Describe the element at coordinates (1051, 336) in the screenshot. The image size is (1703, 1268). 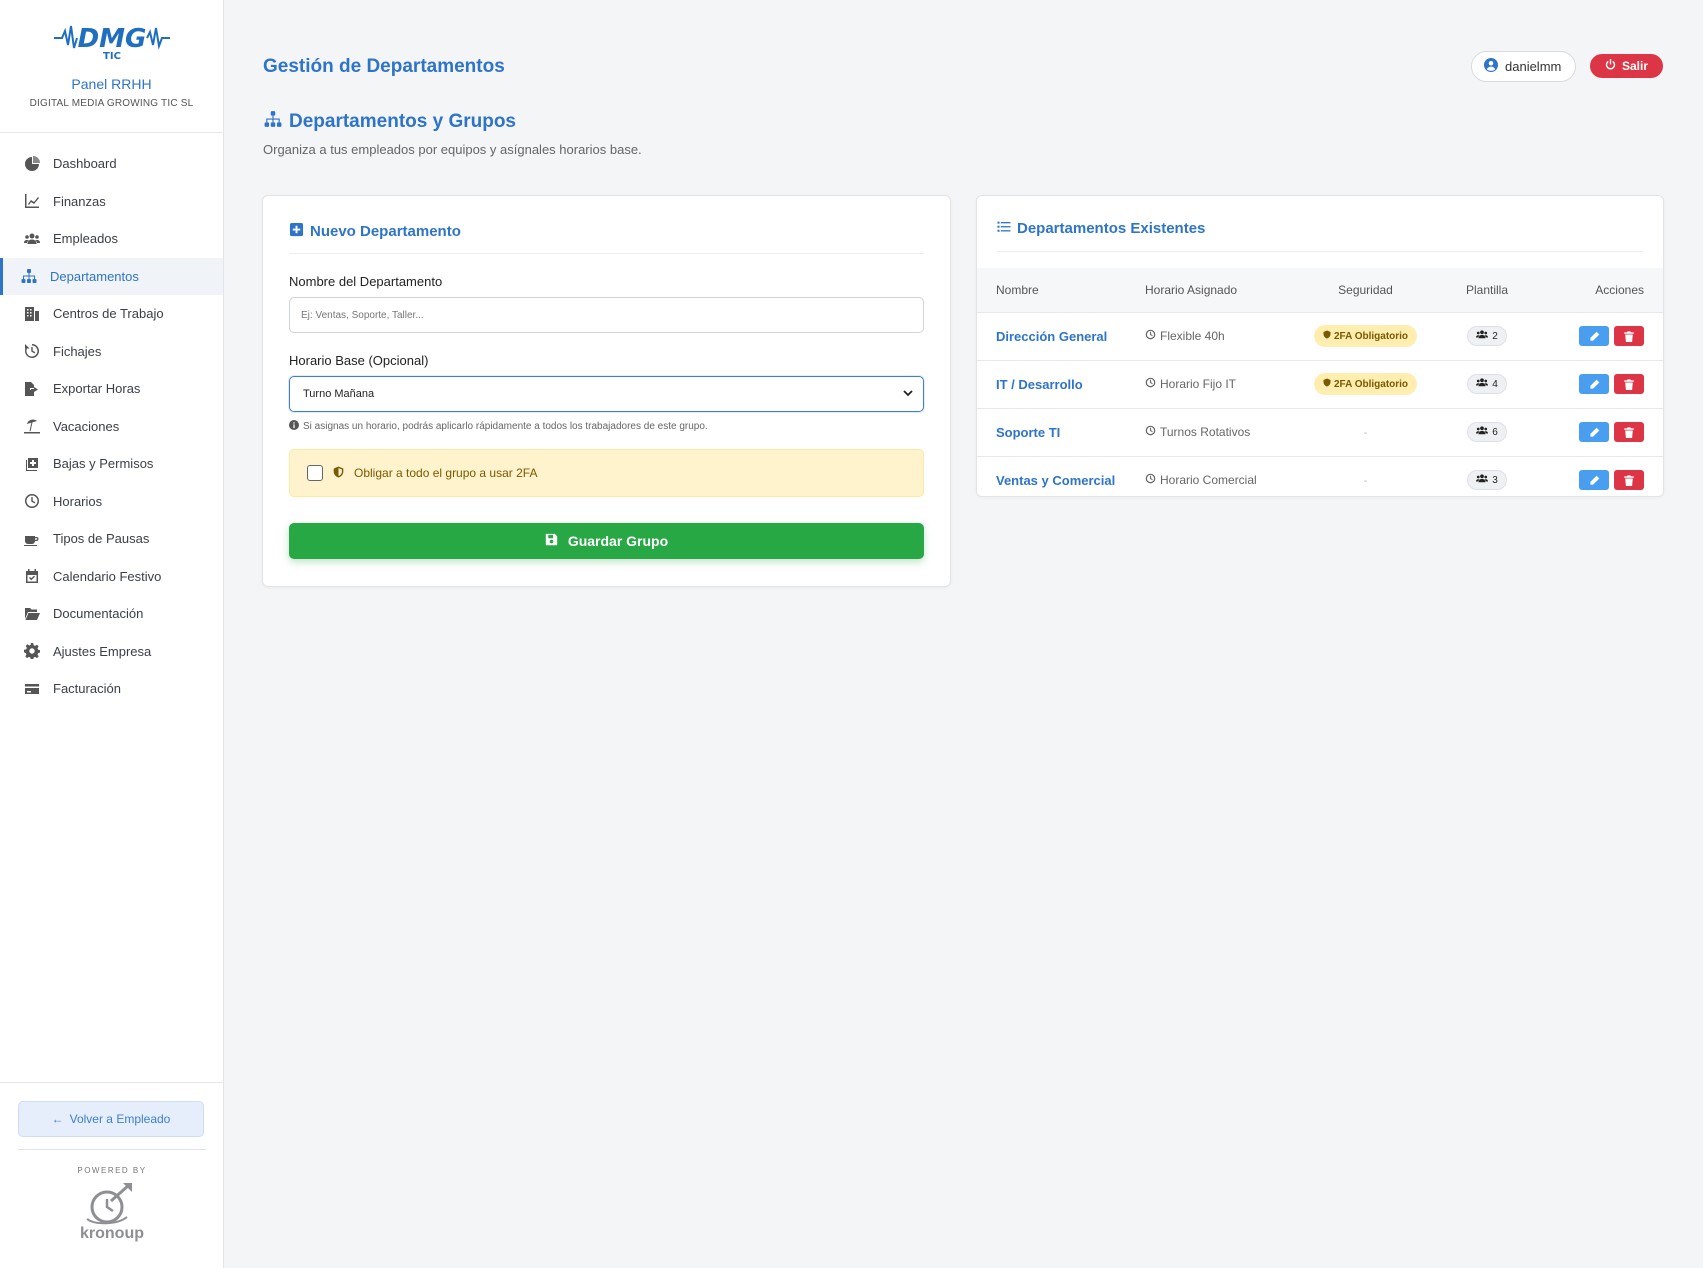
I see `department-name: Dirección General` at that location.